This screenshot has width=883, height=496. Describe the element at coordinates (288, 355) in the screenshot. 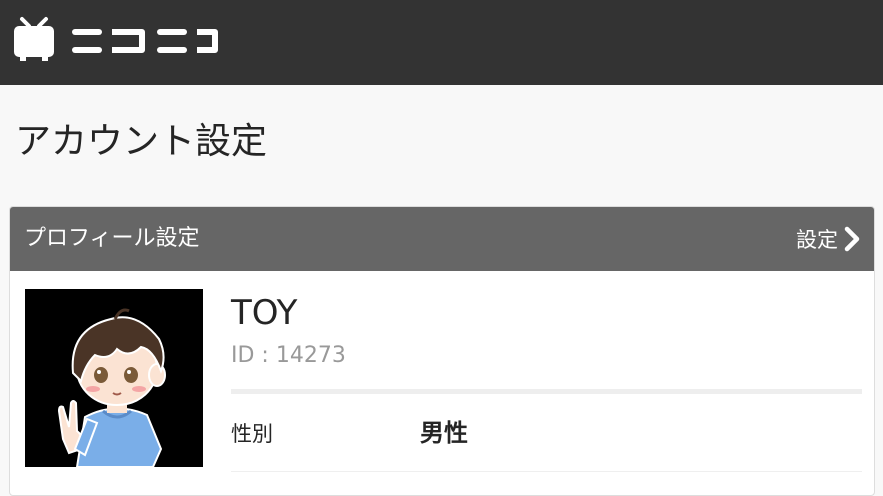

I see `user-id: ID : 14273` at that location.